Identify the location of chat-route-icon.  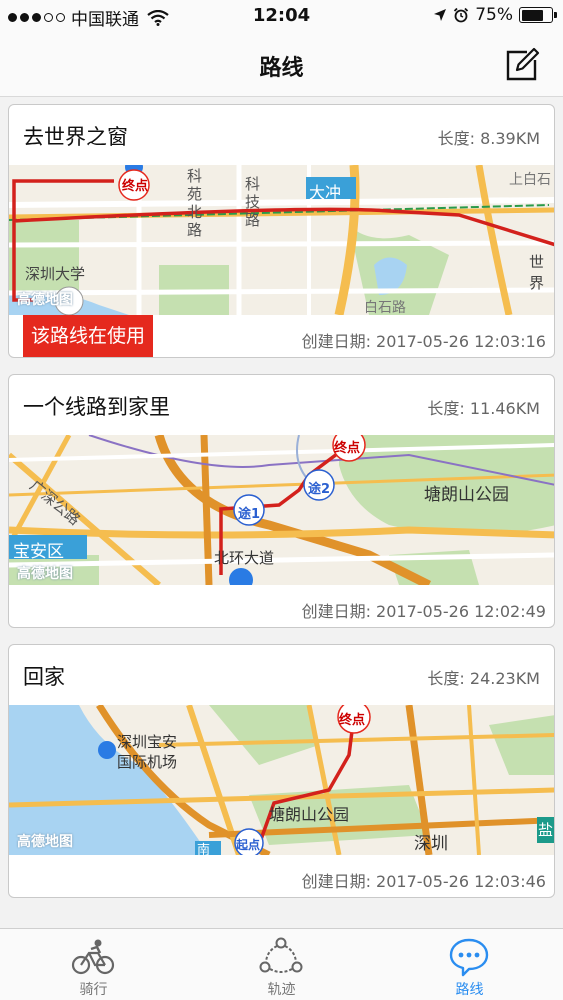
(469, 957).